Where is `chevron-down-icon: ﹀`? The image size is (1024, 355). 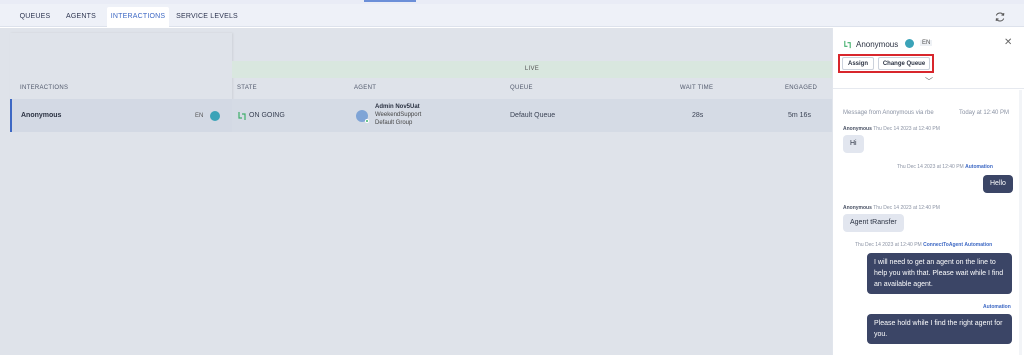
chevron-down-icon: ﹀ is located at coordinates (929, 81).